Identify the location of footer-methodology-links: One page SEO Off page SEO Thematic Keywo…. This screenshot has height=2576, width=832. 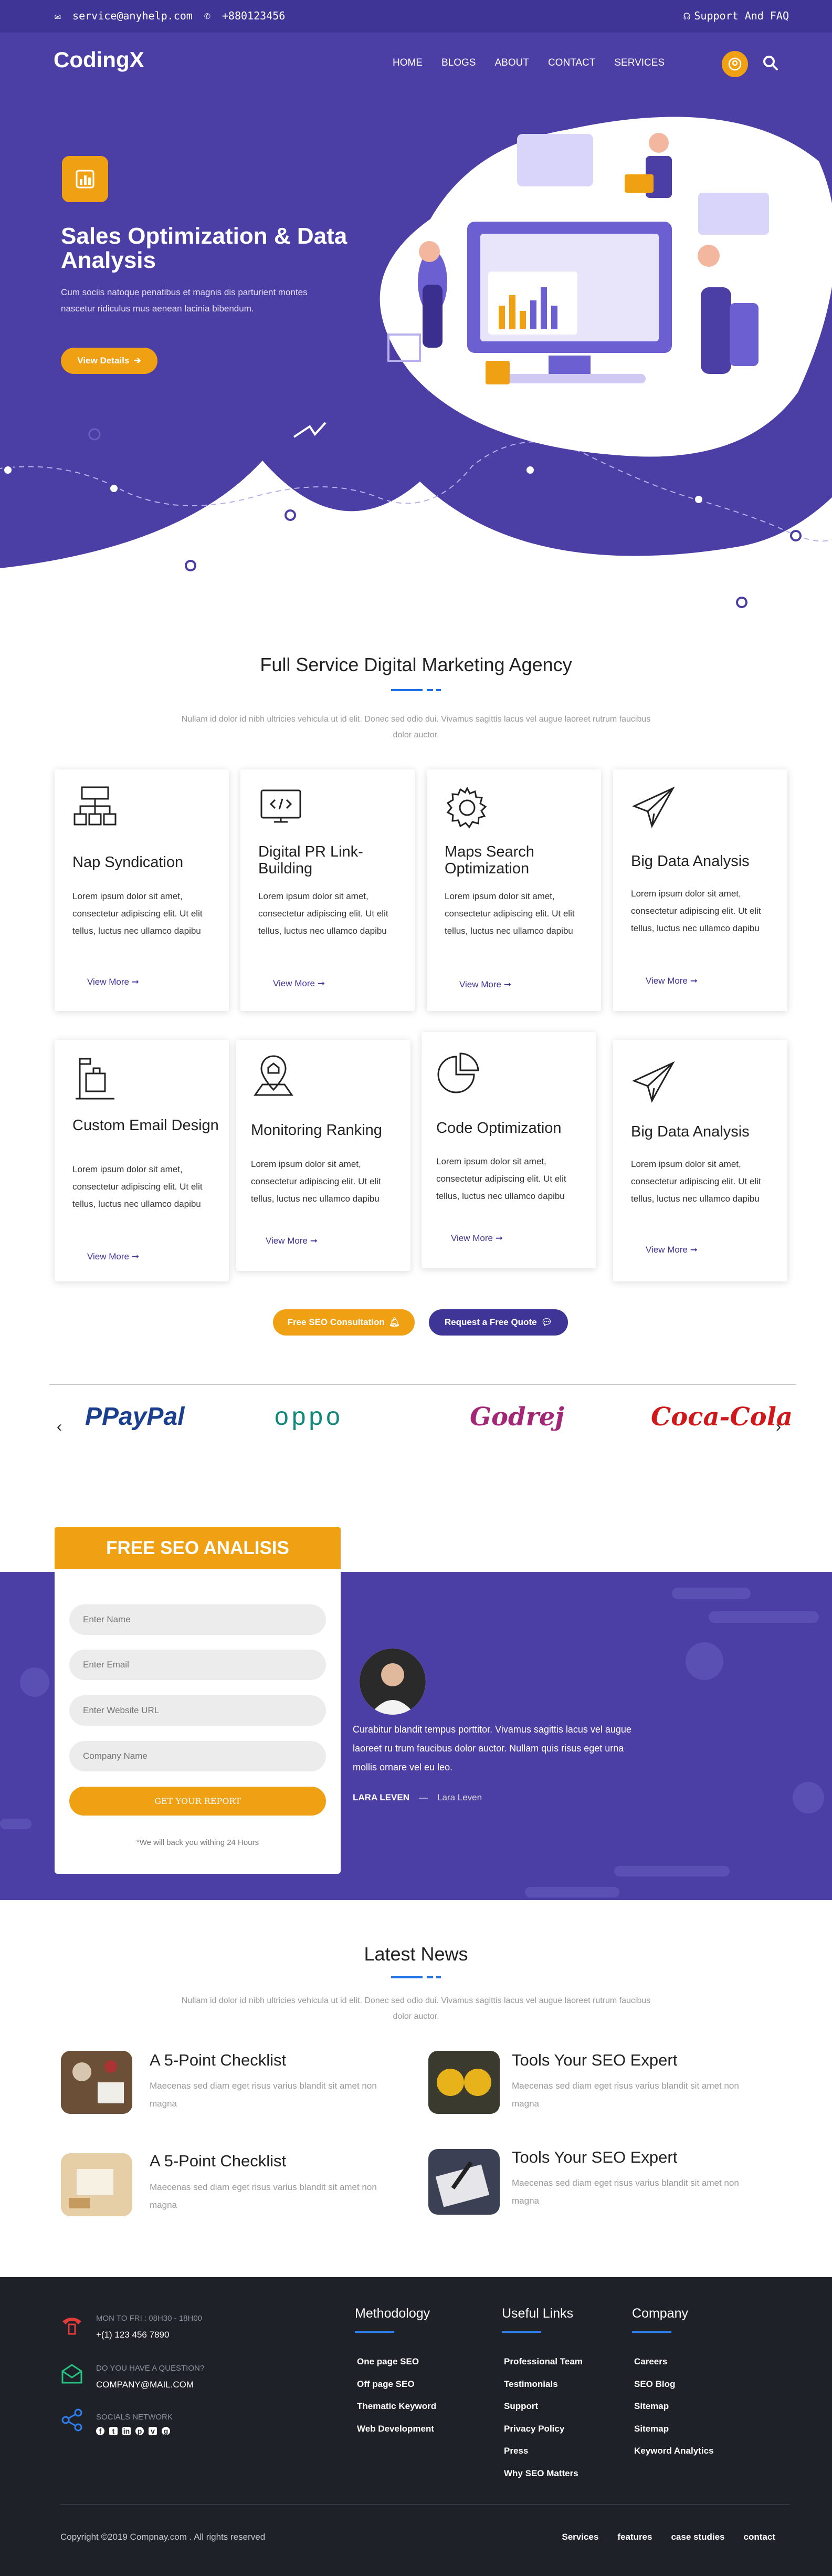
(397, 2396).